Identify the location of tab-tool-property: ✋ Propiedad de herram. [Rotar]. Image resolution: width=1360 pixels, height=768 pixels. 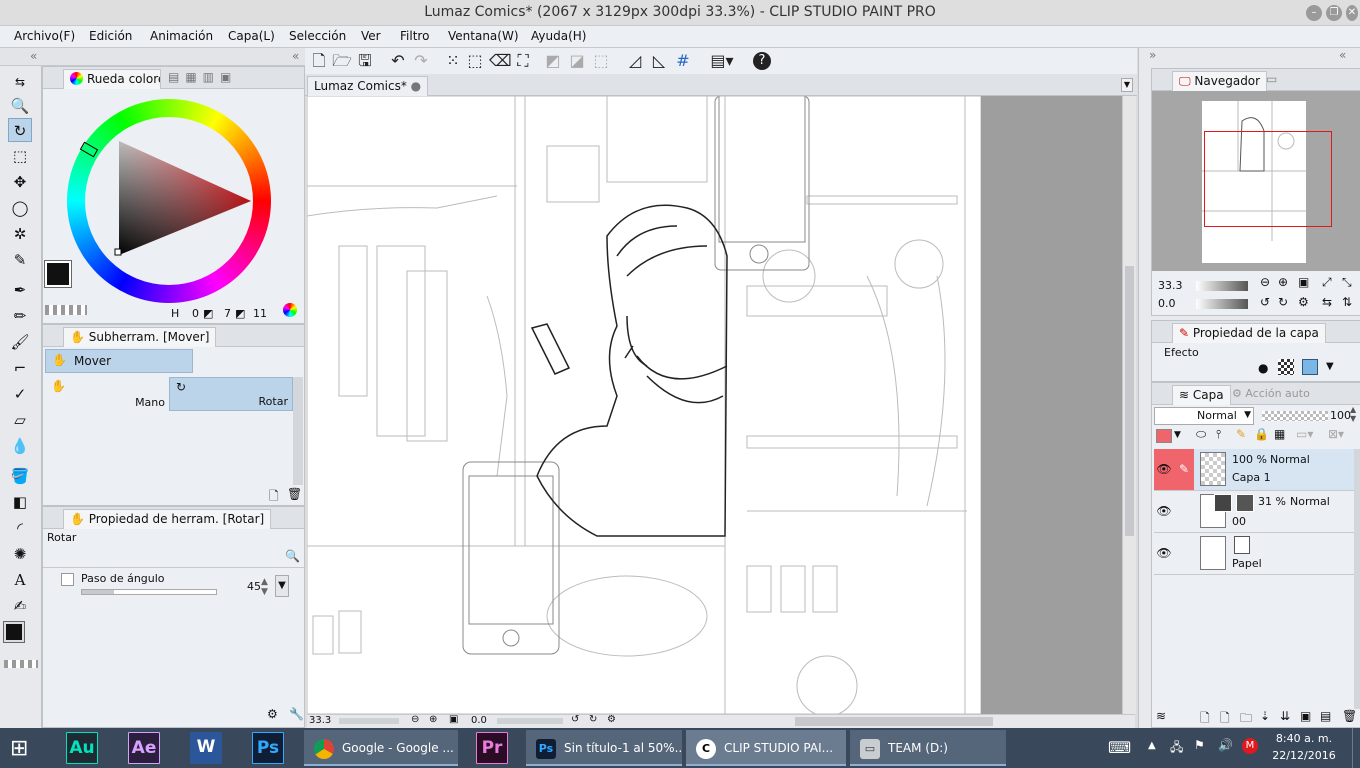
(167, 519).